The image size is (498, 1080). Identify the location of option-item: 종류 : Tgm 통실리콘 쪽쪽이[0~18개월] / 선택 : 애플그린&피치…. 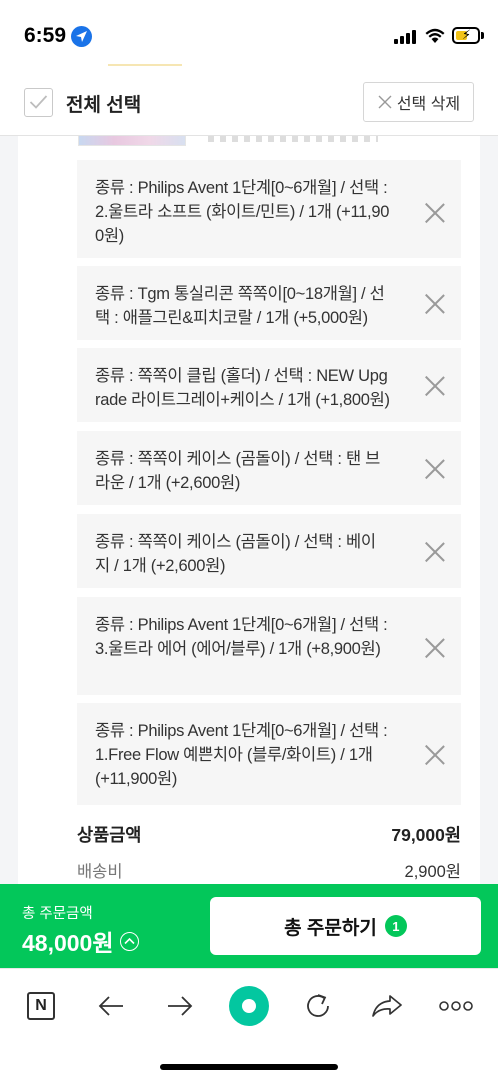
(269, 303).